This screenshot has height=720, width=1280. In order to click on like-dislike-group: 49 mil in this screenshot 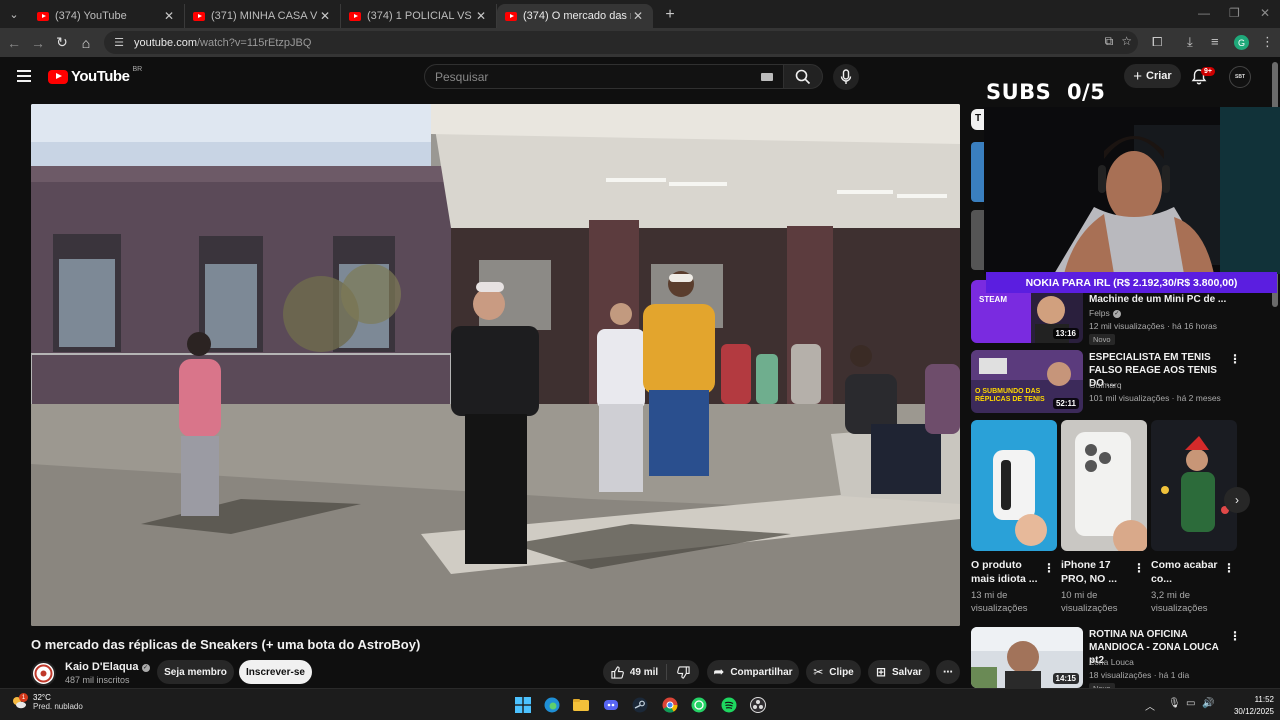, I will do `click(651, 672)`.